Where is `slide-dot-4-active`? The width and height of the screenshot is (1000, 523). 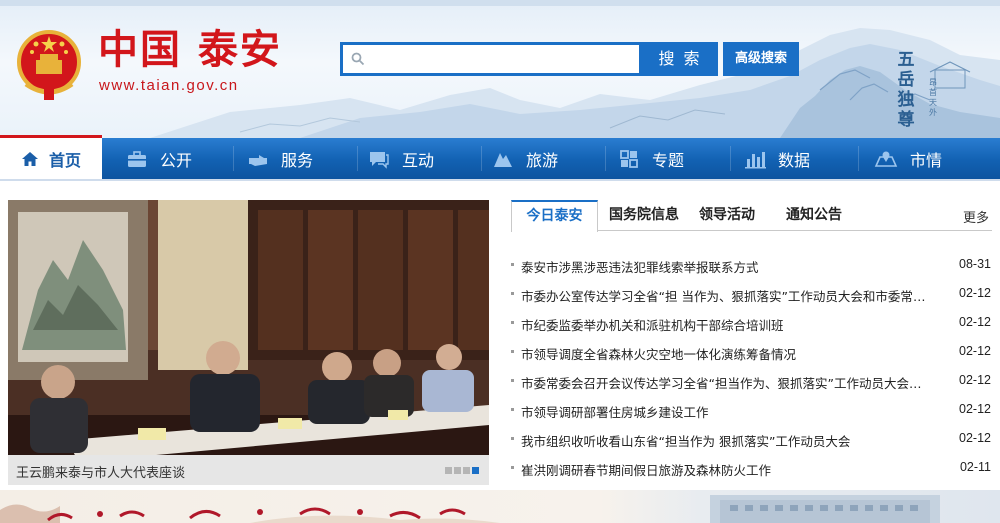 slide-dot-4-active is located at coordinates (475, 470).